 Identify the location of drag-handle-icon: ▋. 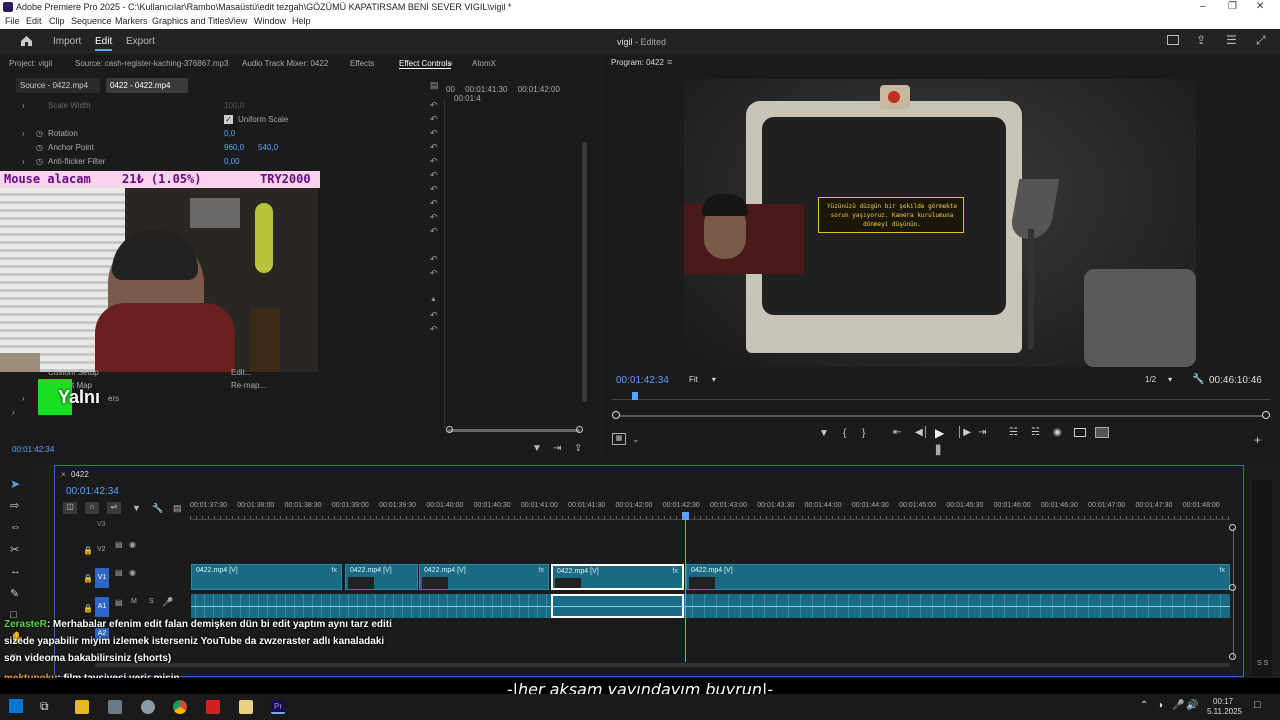
(939, 450).